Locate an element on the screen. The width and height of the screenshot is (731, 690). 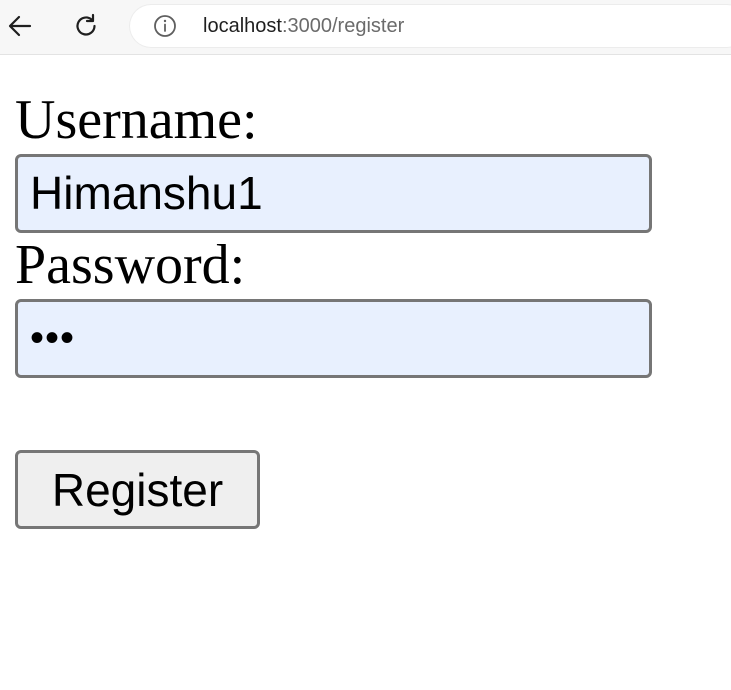
reload-icon is located at coordinates (86, 24).